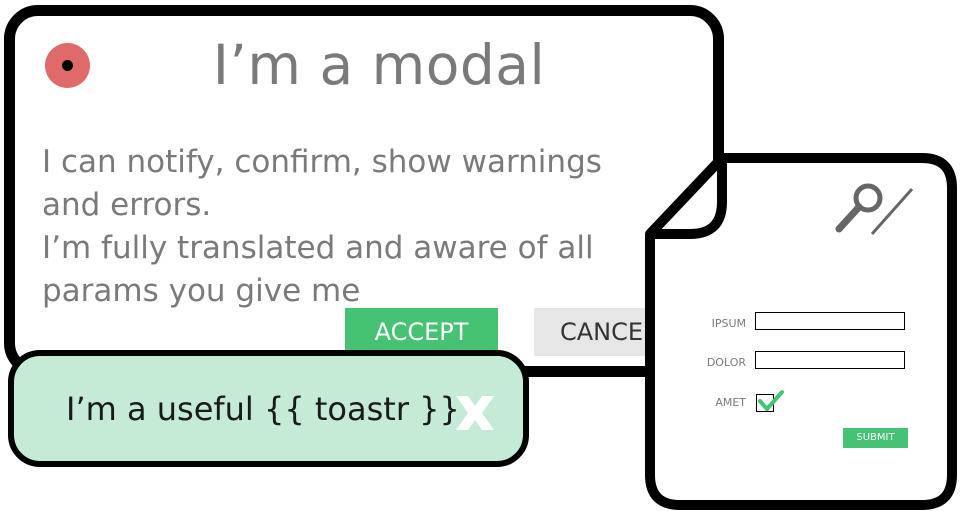  What do you see at coordinates (475, 413) in the screenshot?
I see `close-x-icon` at bounding box center [475, 413].